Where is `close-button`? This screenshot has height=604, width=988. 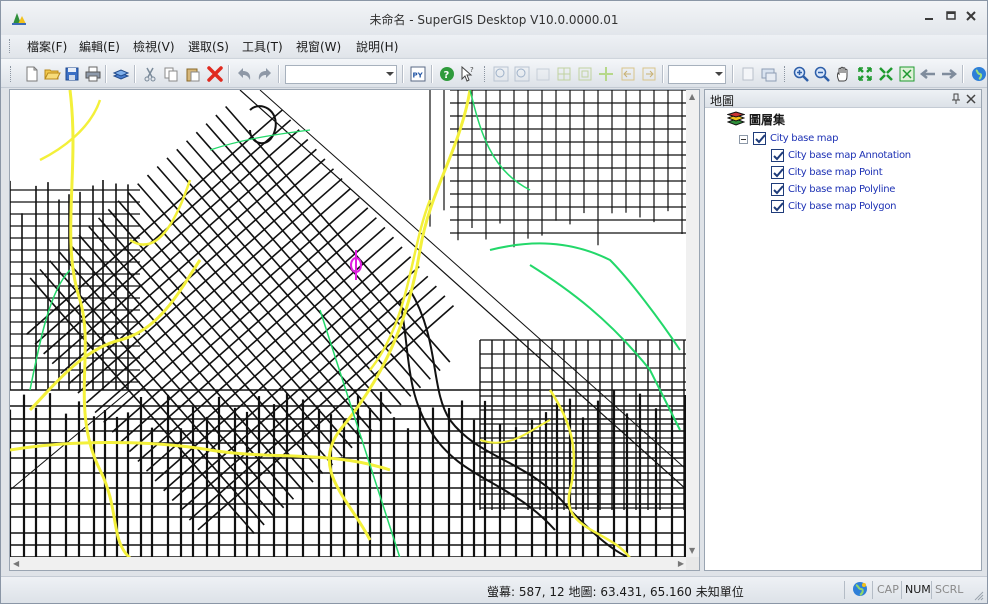 close-button is located at coordinates (971, 18).